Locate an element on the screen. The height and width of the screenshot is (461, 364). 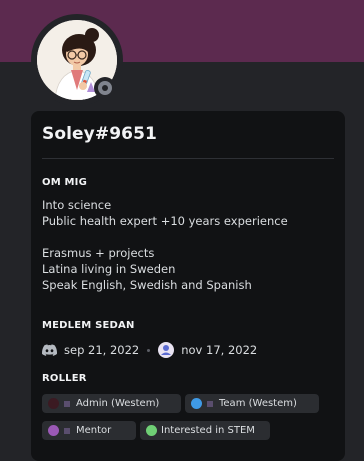
role-team: Team (Westem) is located at coordinates (252, 403).